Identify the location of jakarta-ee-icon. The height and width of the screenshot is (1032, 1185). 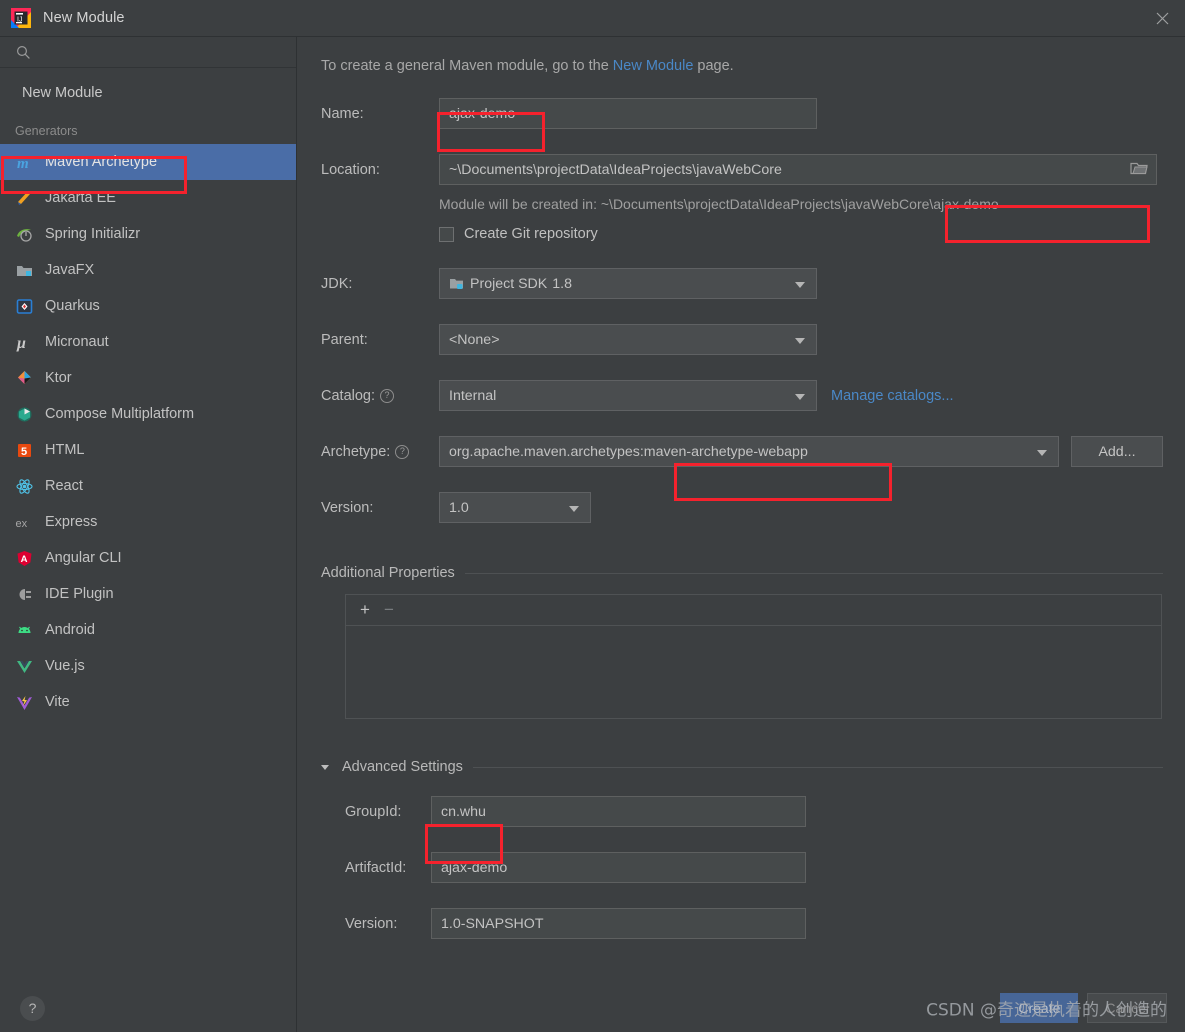
(24, 198).